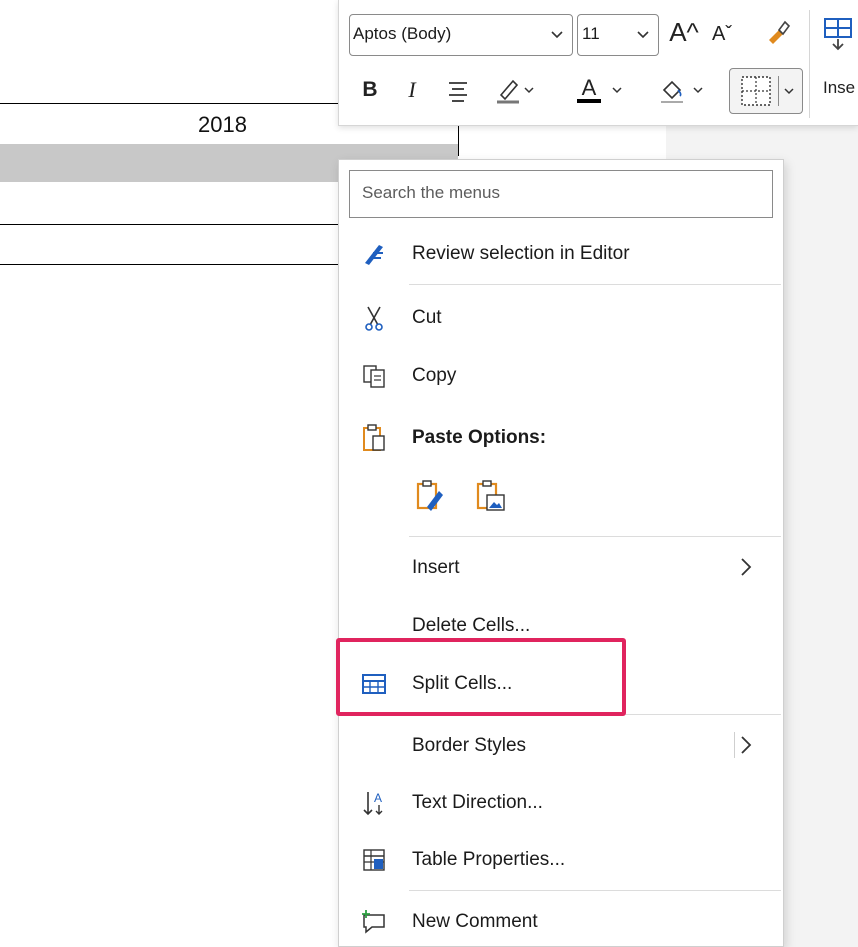  What do you see at coordinates (561, 318) in the screenshot?
I see `menu-item-cut: Cut` at bounding box center [561, 318].